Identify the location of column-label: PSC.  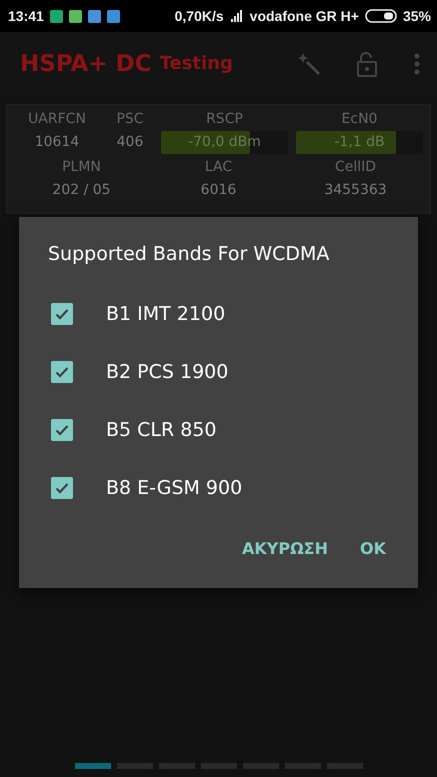
(130, 119).